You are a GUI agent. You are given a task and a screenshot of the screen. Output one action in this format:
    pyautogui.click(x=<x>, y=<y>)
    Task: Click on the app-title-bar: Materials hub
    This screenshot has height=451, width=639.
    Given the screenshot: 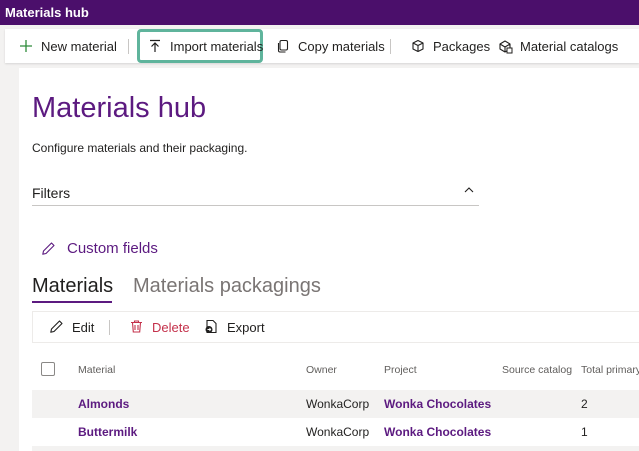 What is the action you would take?
    pyautogui.click(x=319, y=12)
    